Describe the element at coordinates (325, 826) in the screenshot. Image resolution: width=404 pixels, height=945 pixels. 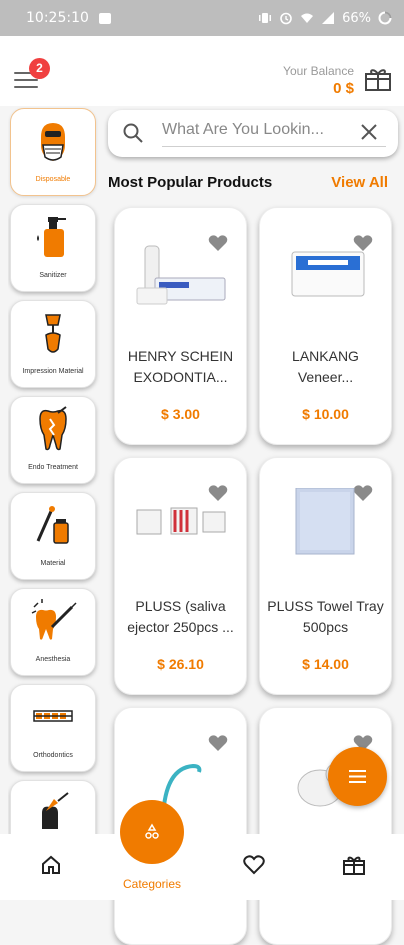
I see `product-card` at that location.